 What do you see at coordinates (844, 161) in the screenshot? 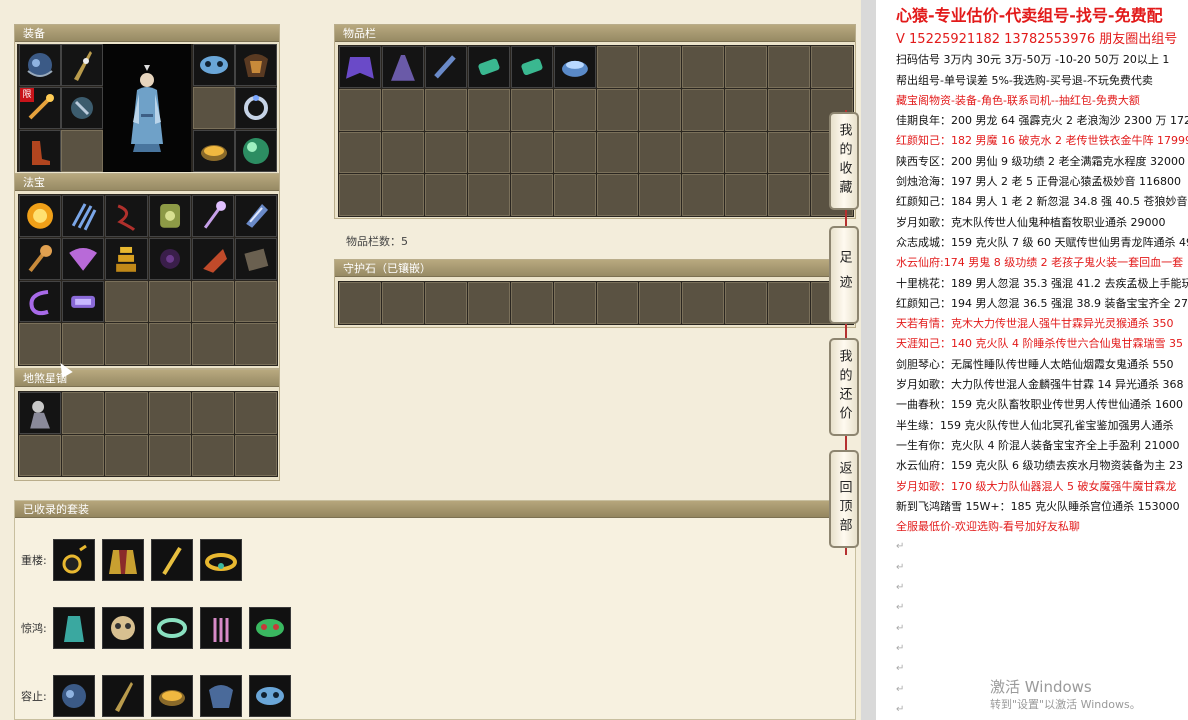
I see `tab-my-favorites: 我的收藏` at bounding box center [844, 161].